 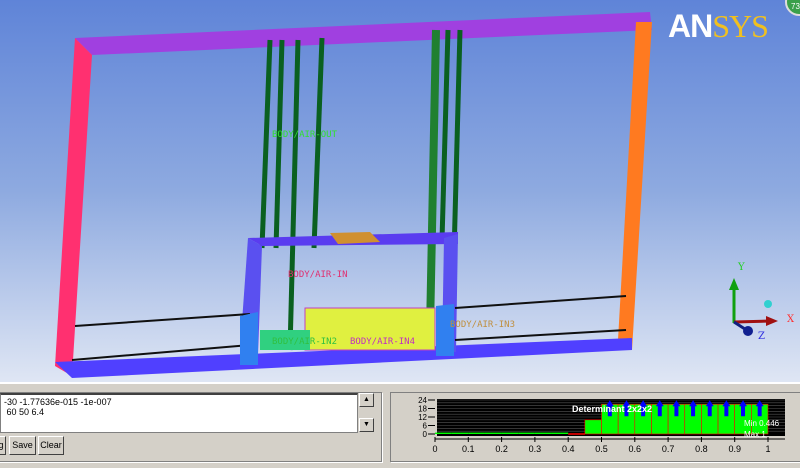 What do you see at coordinates (22, 445) in the screenshot?
I see `save-button: Save` at bounding box center [22, 445].